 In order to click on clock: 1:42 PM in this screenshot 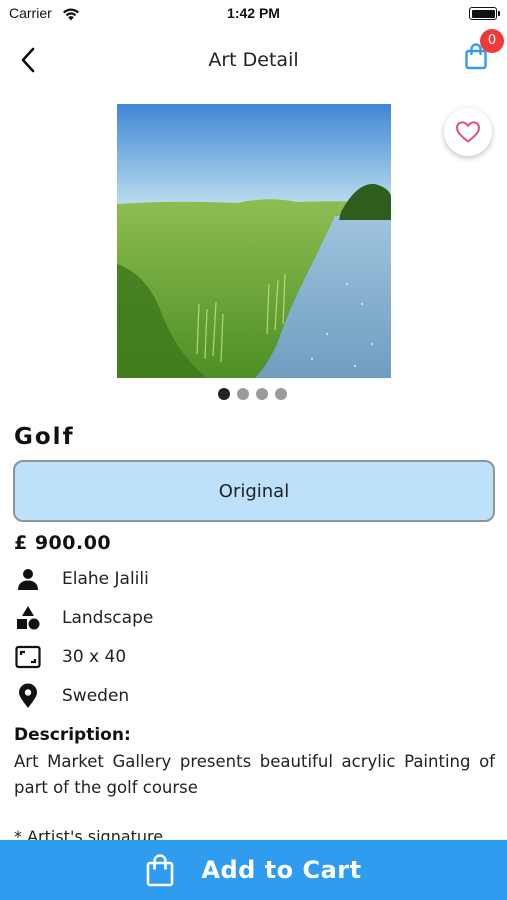, I will do `click(253, 13)`.